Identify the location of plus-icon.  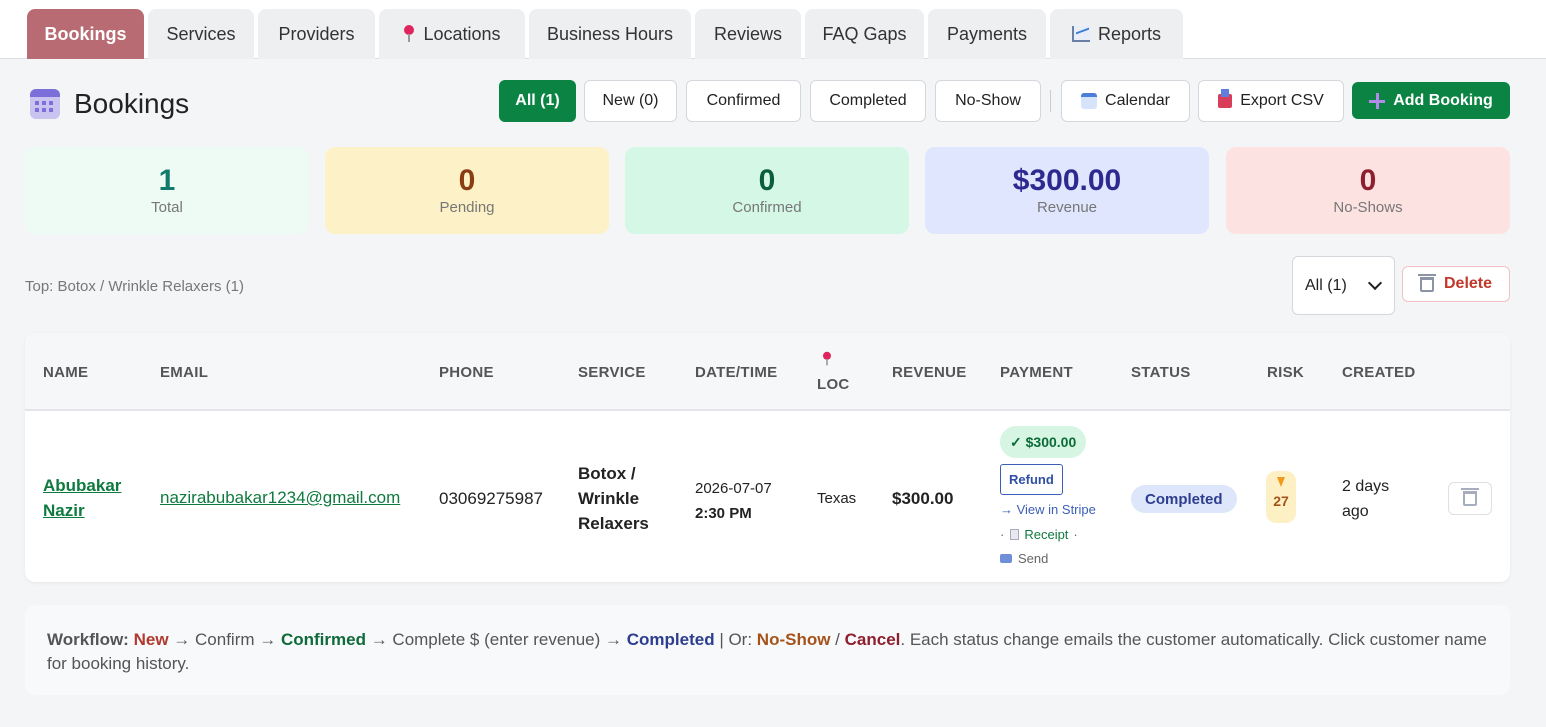
(1377, 100).